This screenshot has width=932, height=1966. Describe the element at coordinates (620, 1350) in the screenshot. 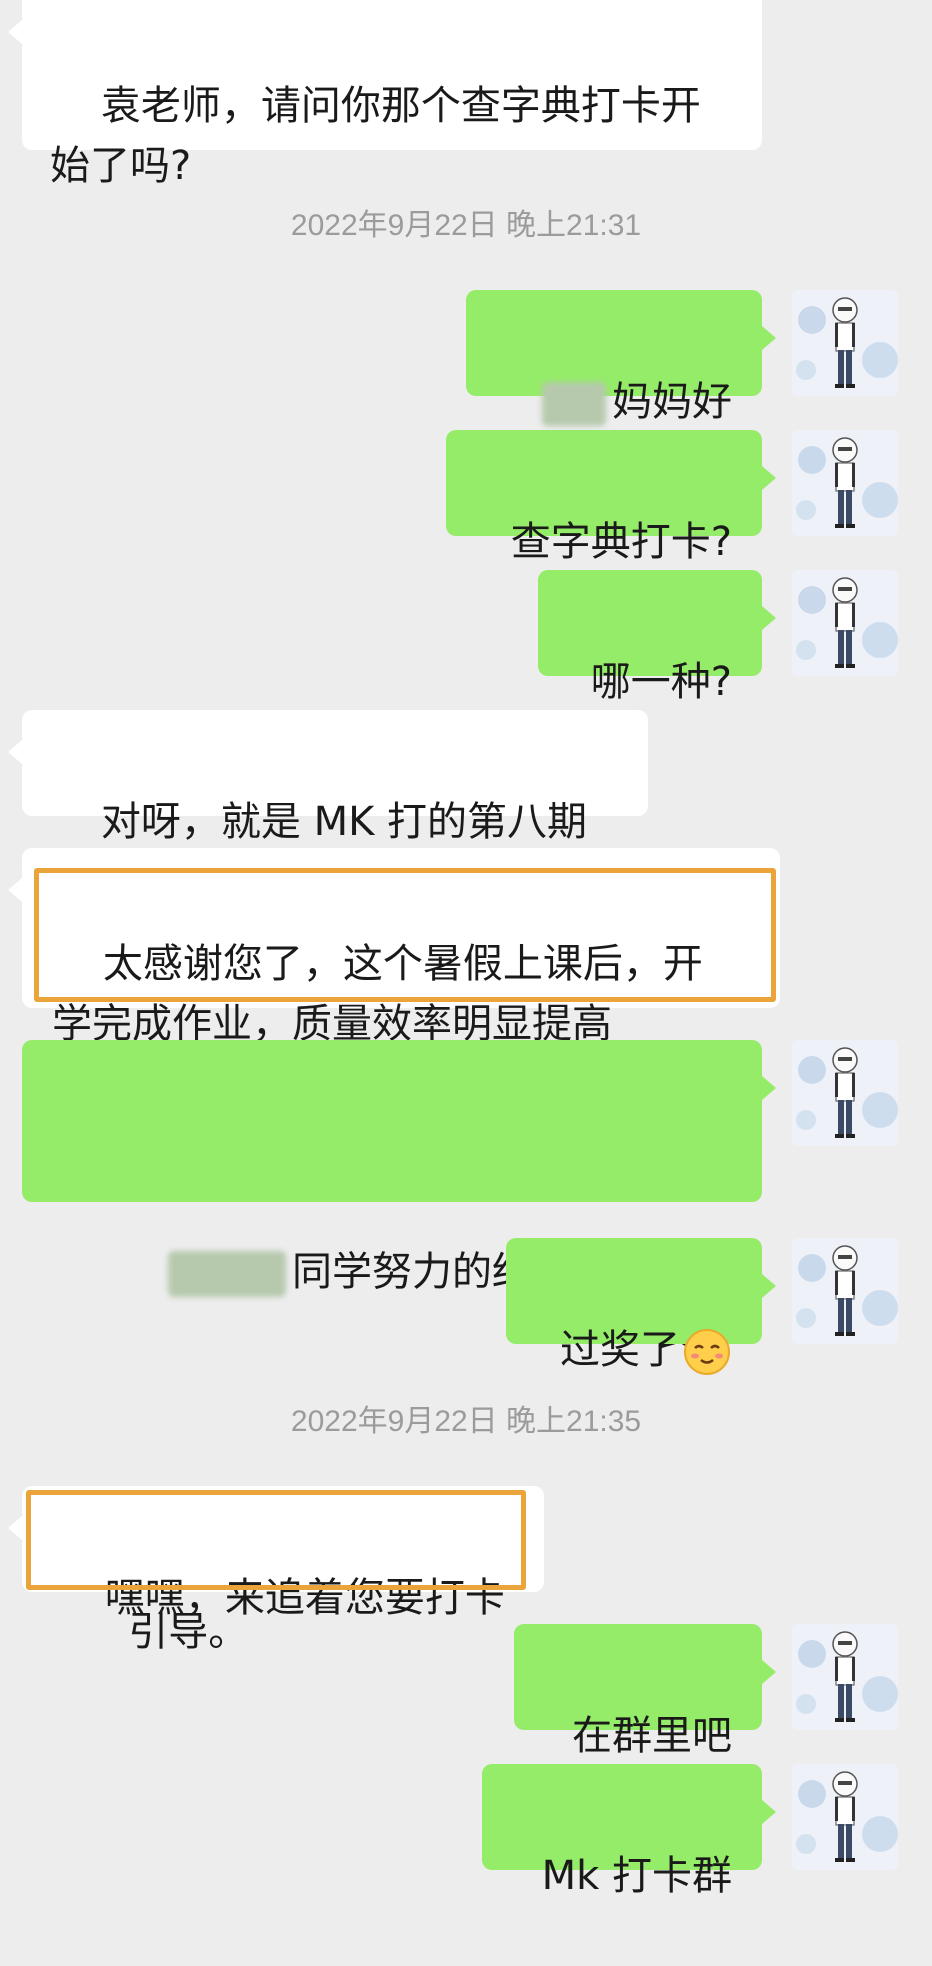

I see `message-text: 过奖了` at that location.